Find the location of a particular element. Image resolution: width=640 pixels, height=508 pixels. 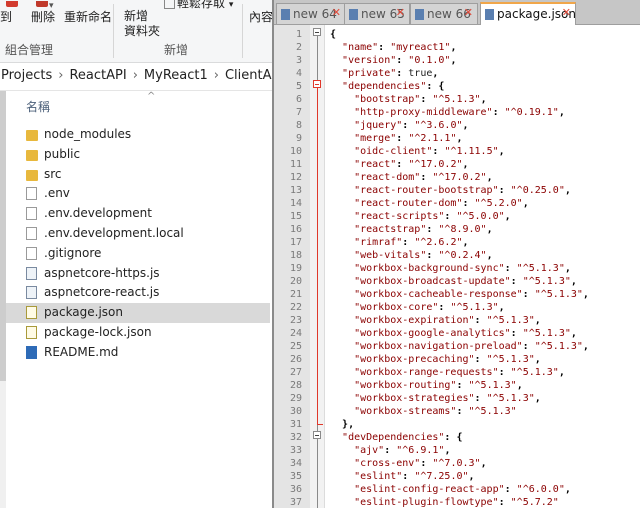

line-number: 37 is located at coordinates (295, 502).